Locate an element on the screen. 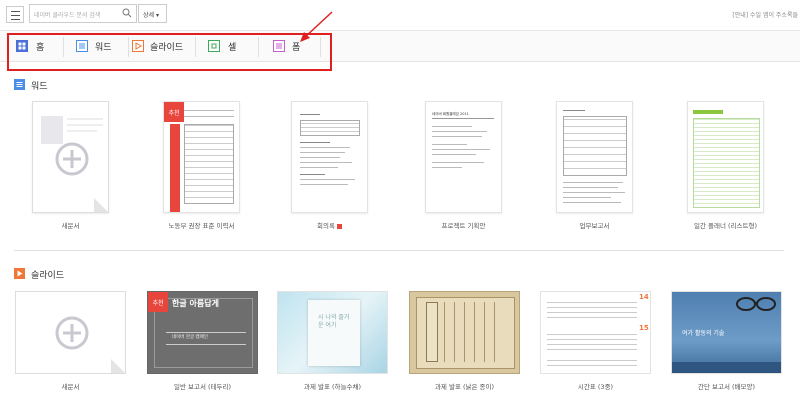 The height and width of the screenshot is (410, 800). slide-text: 시 나의 즐거운 여가 is located at coordinates (334, 321).